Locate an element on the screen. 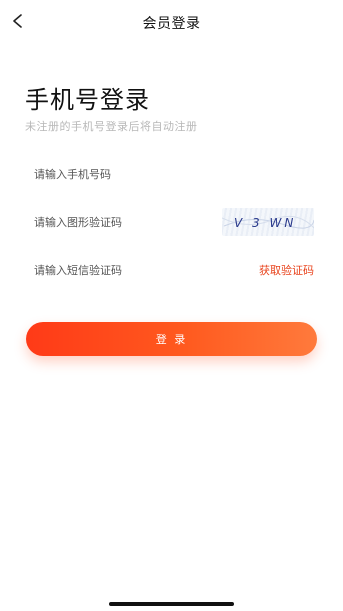 The image size is (343, 611). navbar: 会员登录 is located at coordinates (171, 22).